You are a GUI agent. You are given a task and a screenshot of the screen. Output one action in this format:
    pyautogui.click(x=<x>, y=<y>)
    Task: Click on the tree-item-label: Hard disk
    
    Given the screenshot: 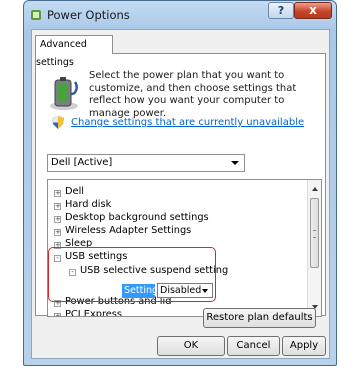 What is the action you would take?
    pyautogui.click(x=88, y=204)
    